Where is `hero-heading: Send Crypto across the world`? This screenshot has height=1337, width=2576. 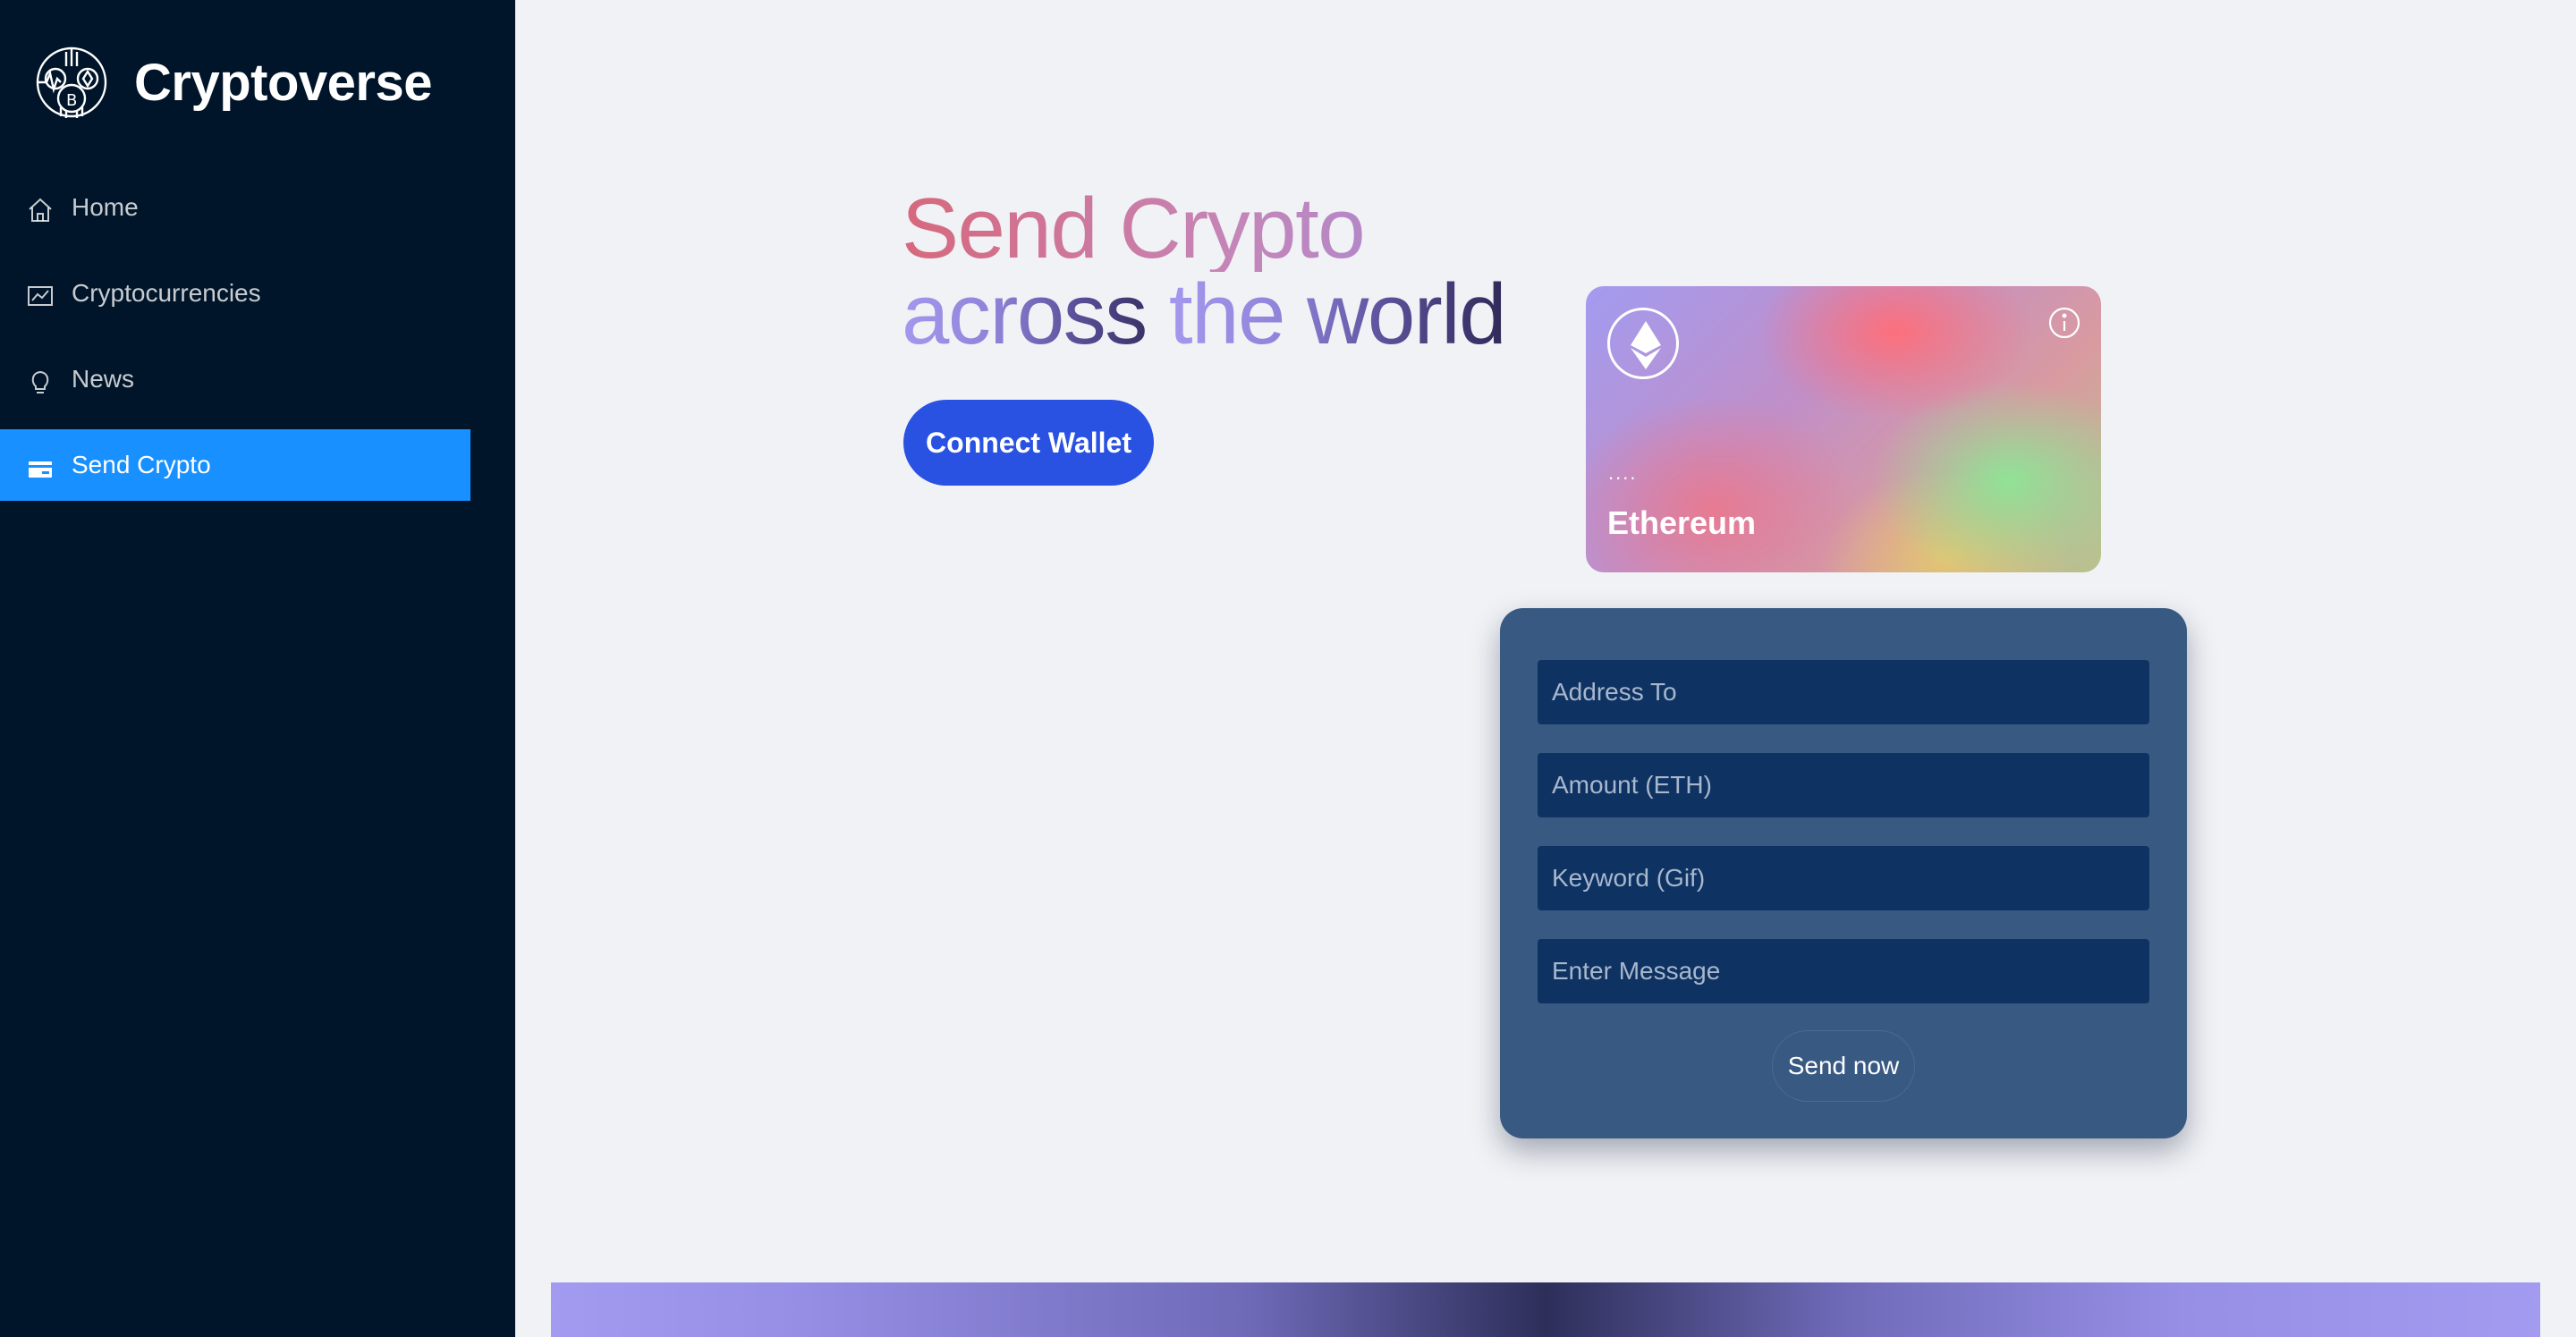
hero-heading: Send Crypto across the world is located at coordinates (1204, 272).